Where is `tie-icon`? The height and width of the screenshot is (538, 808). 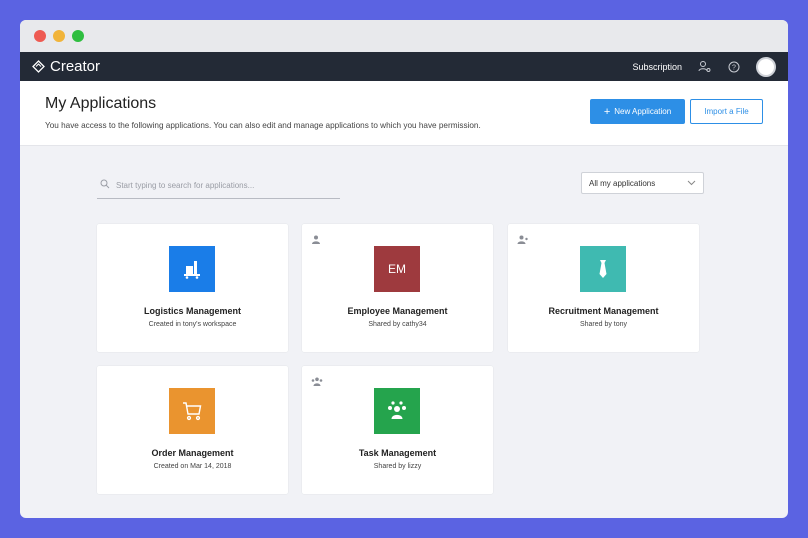 tie-icon is located at coordinates (603, 269).